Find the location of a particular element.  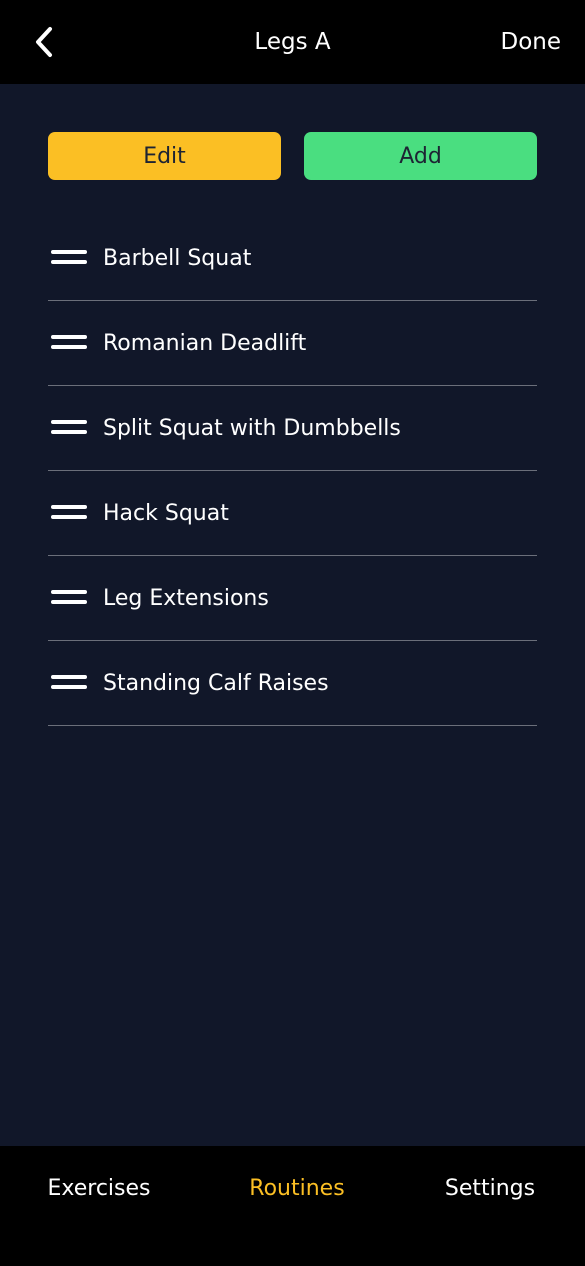

top-nav-bar: Legs A Done is located at coordinates (292, 42).